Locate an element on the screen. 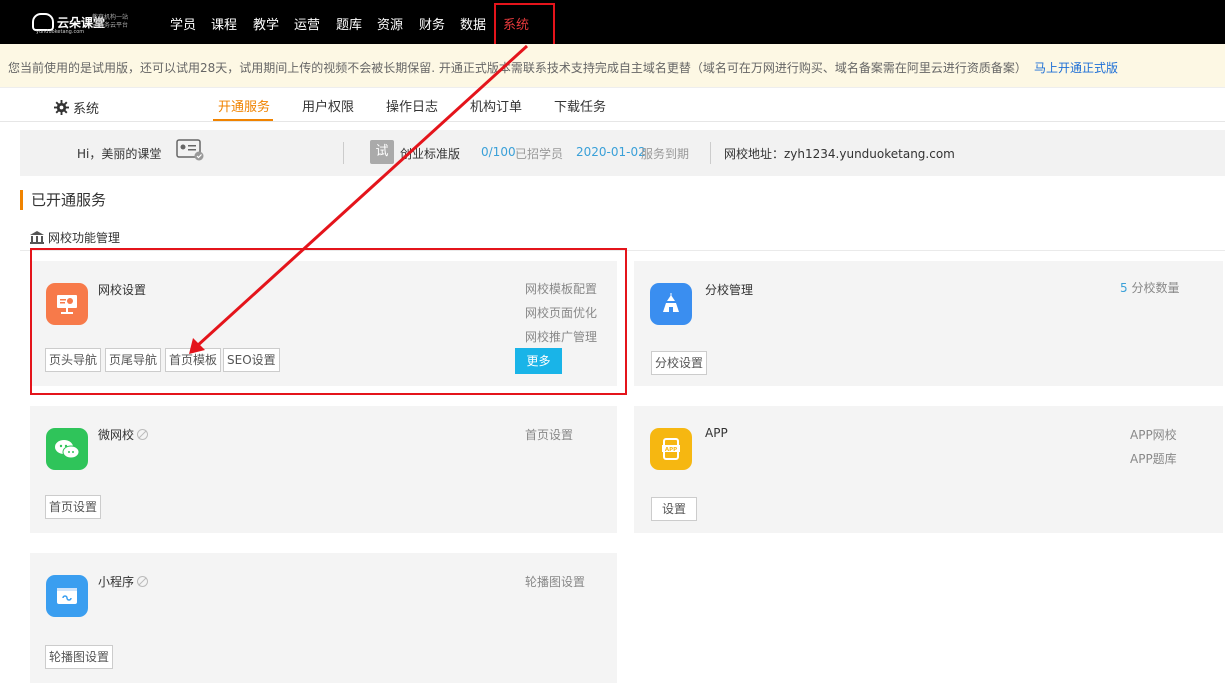  nav-resources: 资源 is located at coordinates (390, 23).